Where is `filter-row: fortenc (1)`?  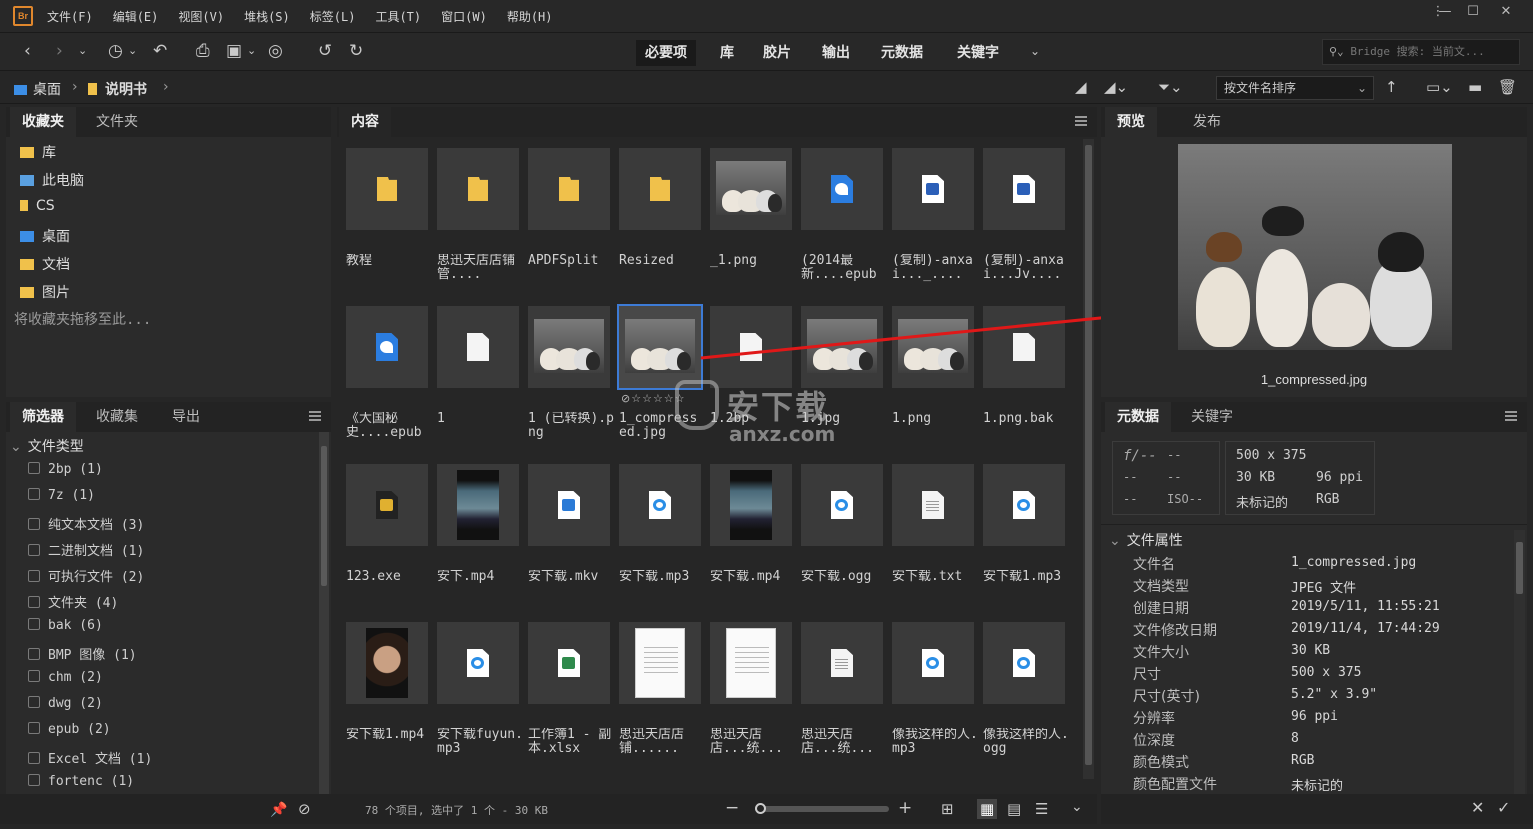 filter-row: fortenc (1) is located at coordinates (81, 781).